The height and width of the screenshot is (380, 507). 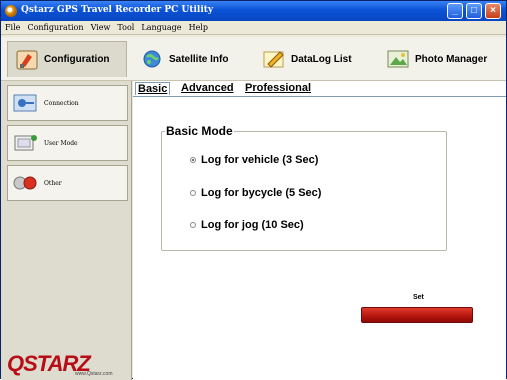 I want to click on tab-datalog-list: DataLog List, so click(x=307, y=59).